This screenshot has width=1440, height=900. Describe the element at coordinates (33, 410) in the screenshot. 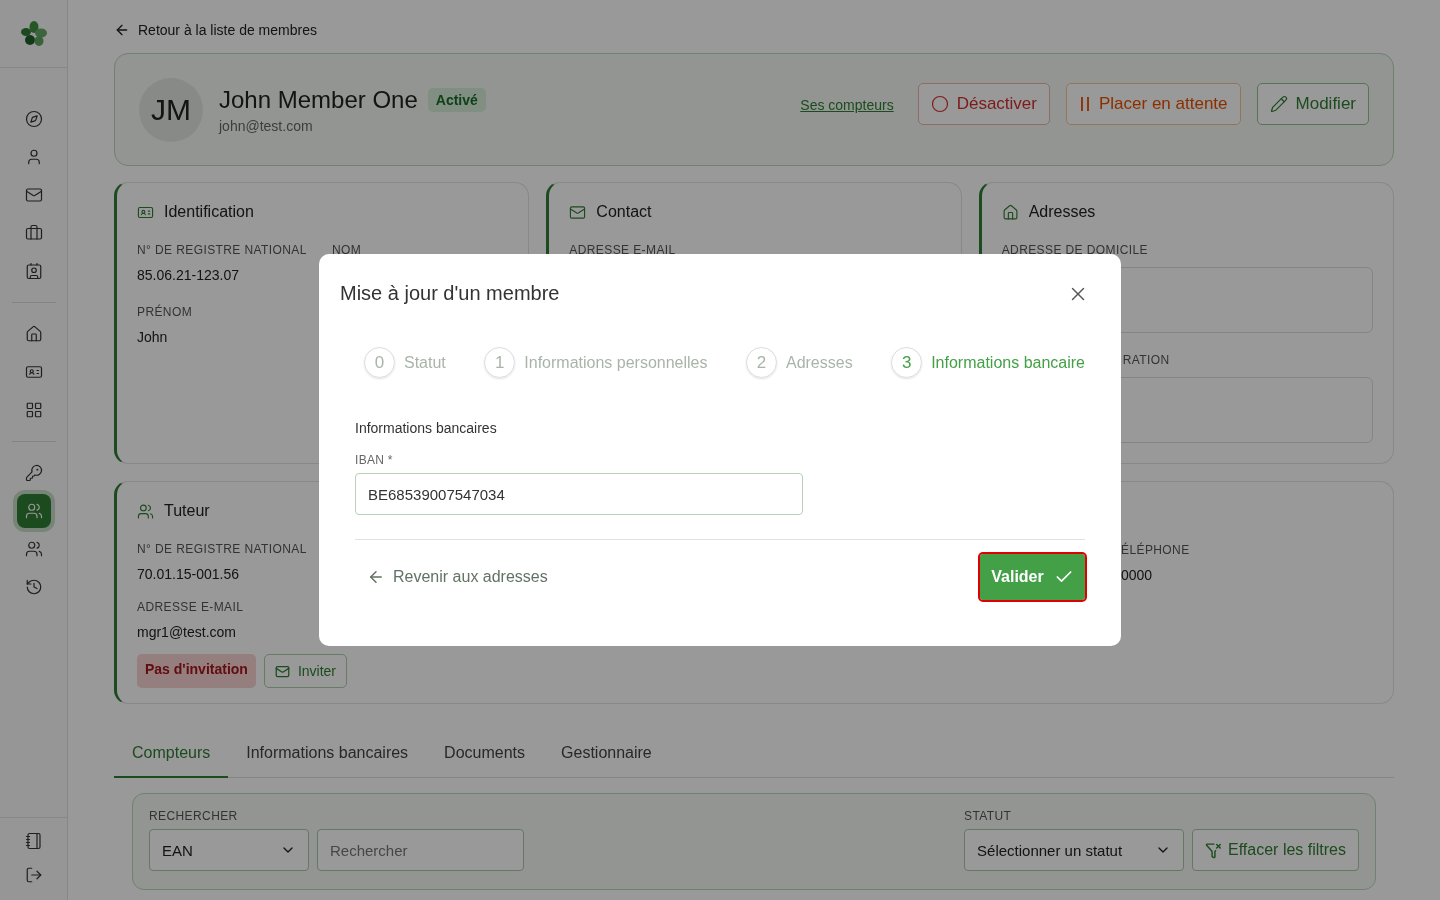

I see `grid-icon` at that location.